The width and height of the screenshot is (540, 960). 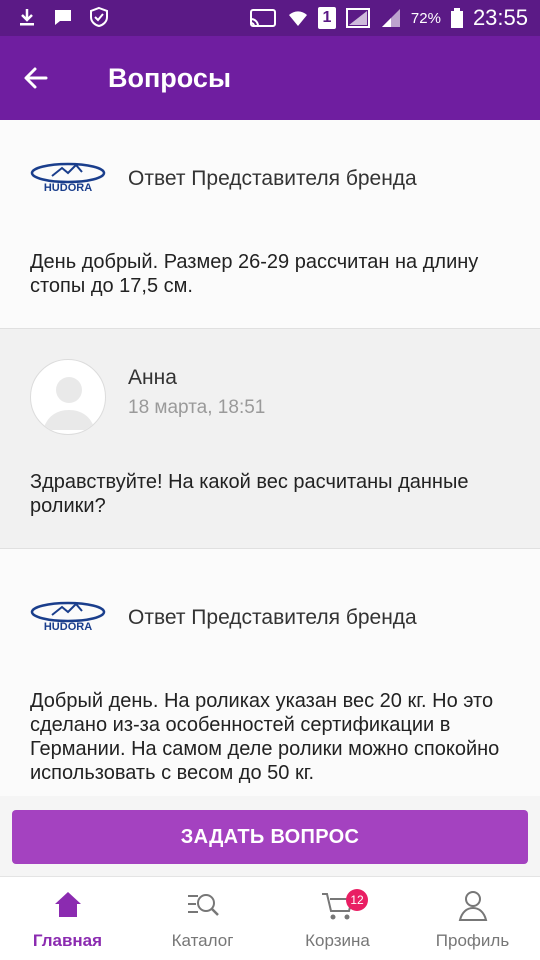 I want to click on cast-icon, so click(x=262, y=18).